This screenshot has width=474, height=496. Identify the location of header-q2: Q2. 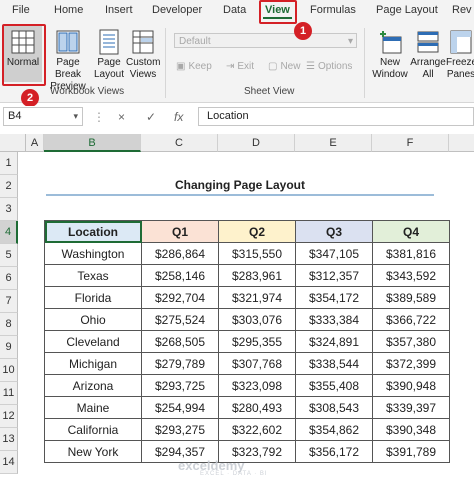
(257, 231).